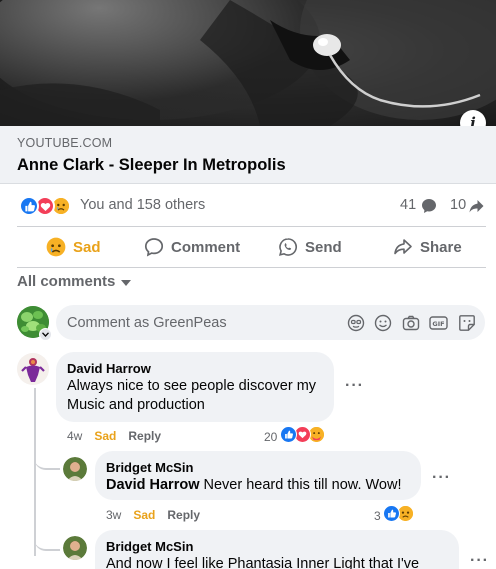 The width and height of the screenshot is (496, 569). What do you see at coordinates (248, 206) in the screenshot?
I see `reactions-summary: You and 158 others 41 10` at bounding box center [248, 206].